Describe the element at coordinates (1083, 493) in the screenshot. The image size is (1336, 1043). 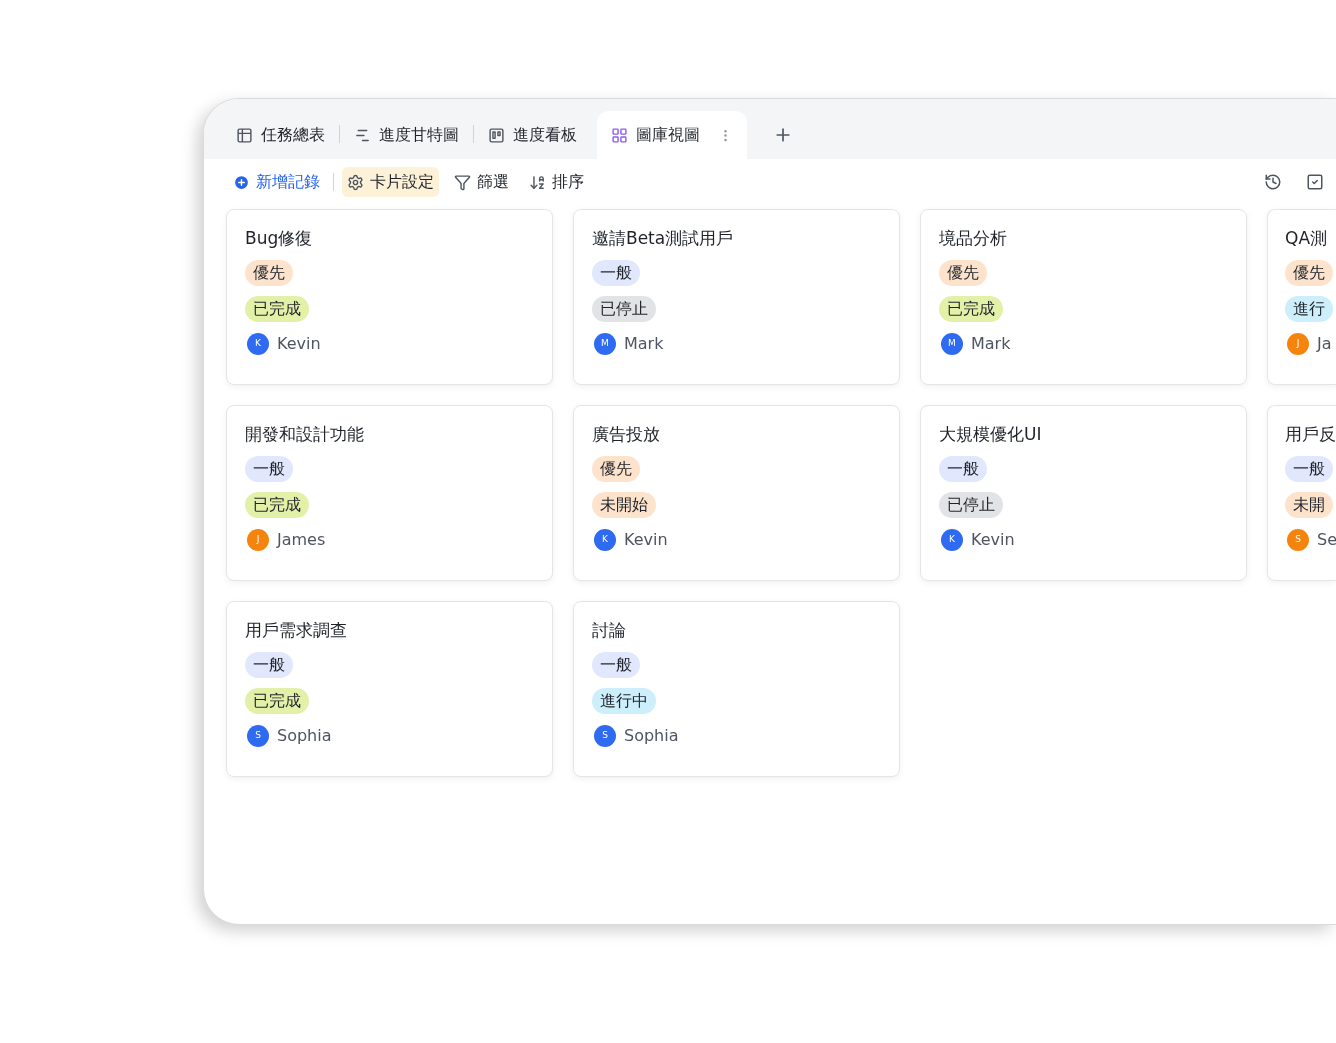
I see `record-card: 大規模優化UI 一般 已停止 K Kevin` at that location.